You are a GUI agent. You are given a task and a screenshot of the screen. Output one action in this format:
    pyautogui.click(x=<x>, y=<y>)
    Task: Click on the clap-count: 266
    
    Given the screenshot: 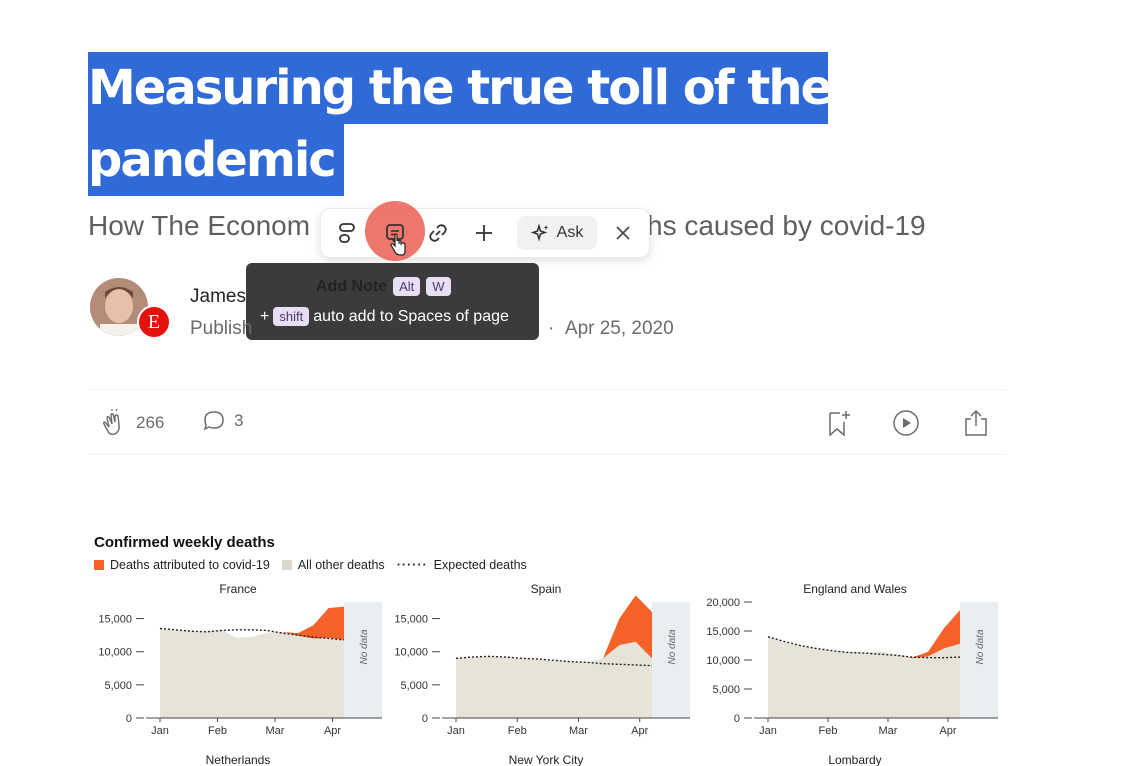 What is the action you would take?
    pyautogui.click(x=150, y=422)
    